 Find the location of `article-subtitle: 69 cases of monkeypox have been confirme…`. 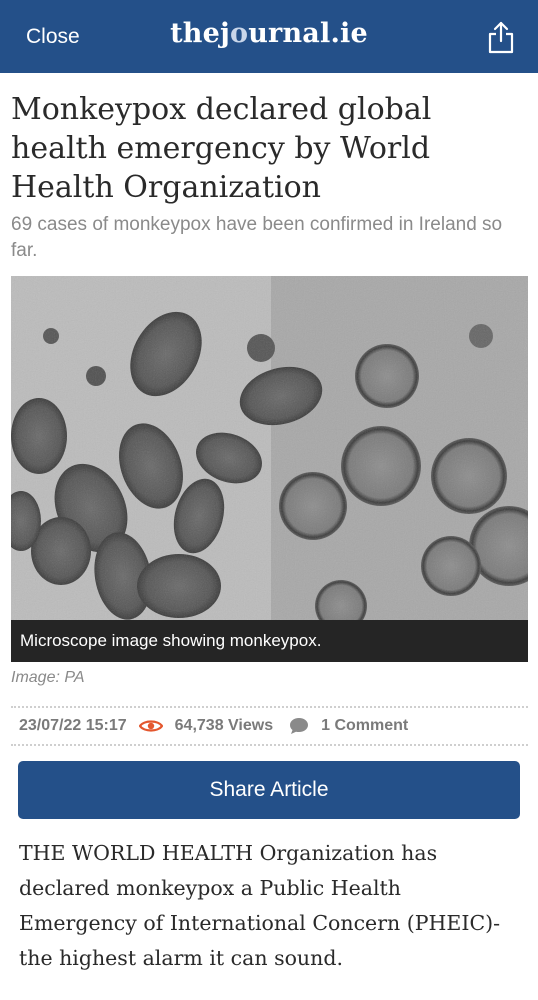

article-subtitle: 69 cases of monkeypox have been confirme… is located at coordinates (257, 237).